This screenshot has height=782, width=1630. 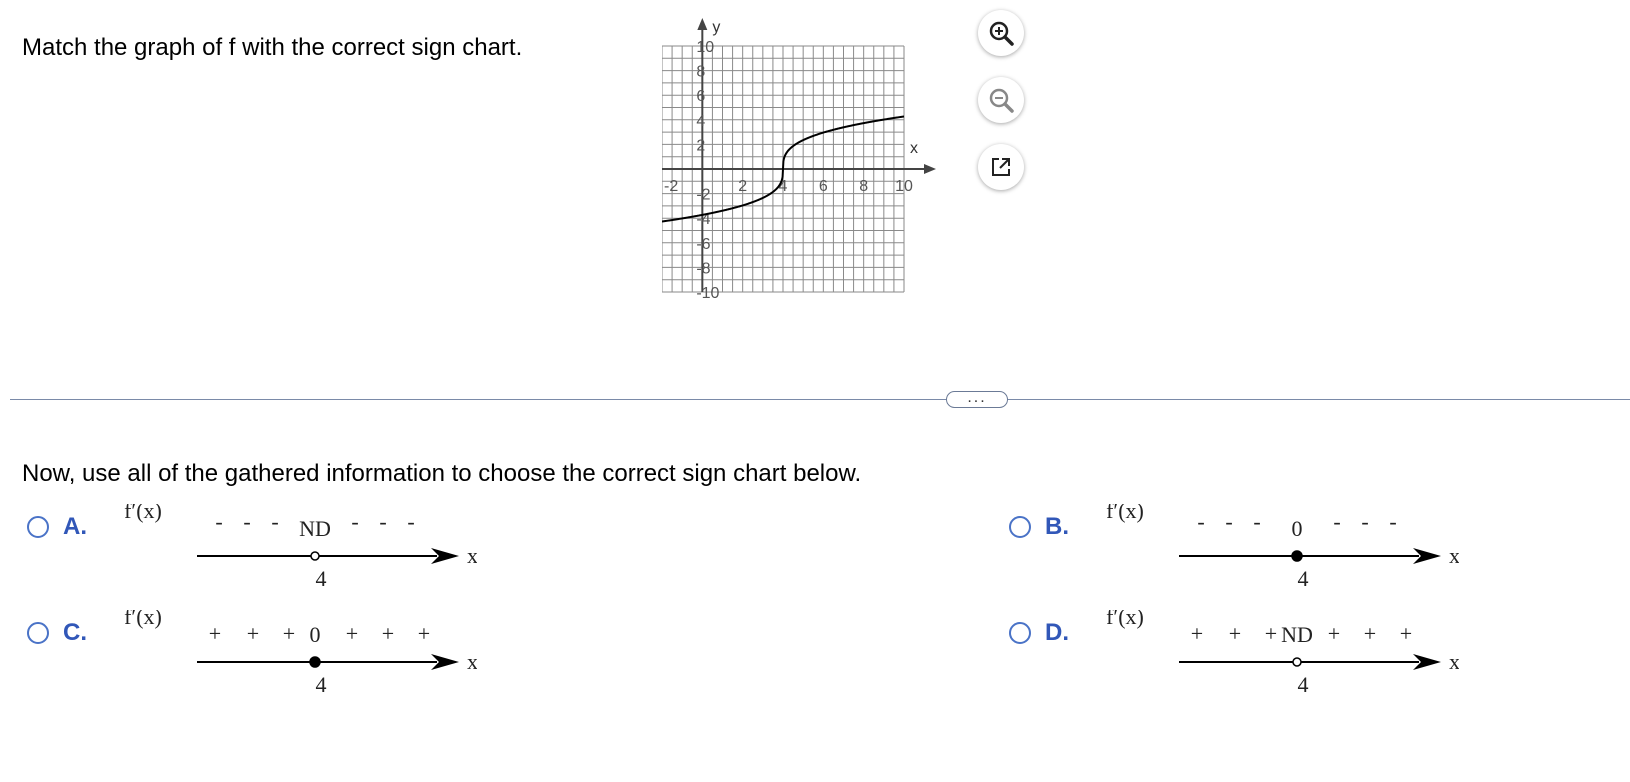 What do you see at coordinates (798, 160) in the screenshot?
I see `graph-svg: -2 2 4 6 8 10108642-2-4-6-8-10 x y` at bounding box center [798, 160].